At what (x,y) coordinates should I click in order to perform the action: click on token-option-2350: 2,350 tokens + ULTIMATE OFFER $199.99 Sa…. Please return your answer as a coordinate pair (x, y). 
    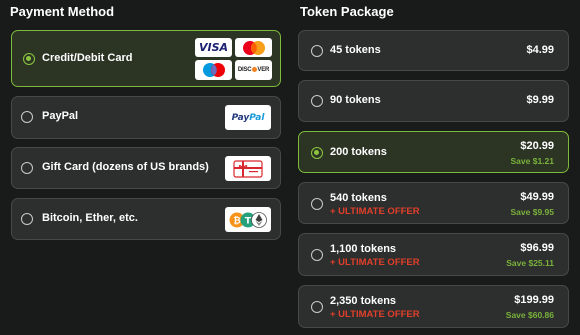
    Looking at the image, I should click on (433, 306).